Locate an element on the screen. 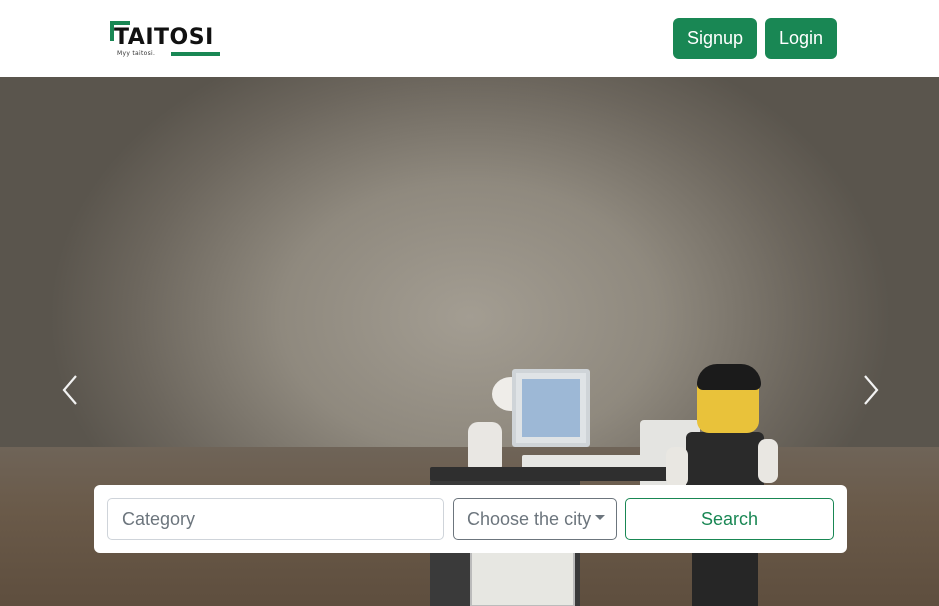 The width and height of the screenshot is (939, 606). city-dropdown: Choose the city is located at coordinates (535, 519).